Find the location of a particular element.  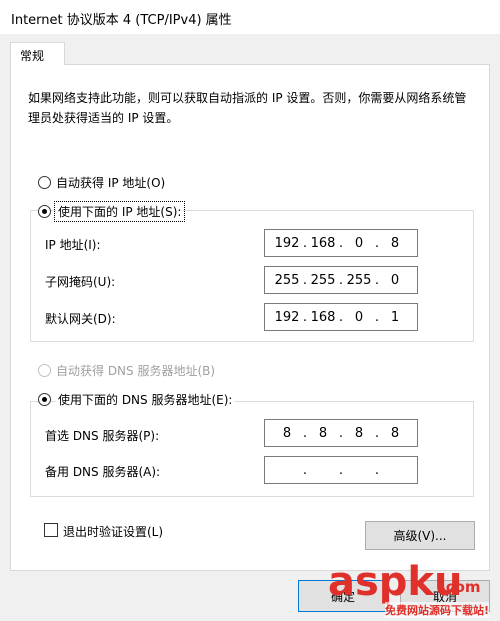

validate-settings-checkbox is located at coordinates (51, 530).